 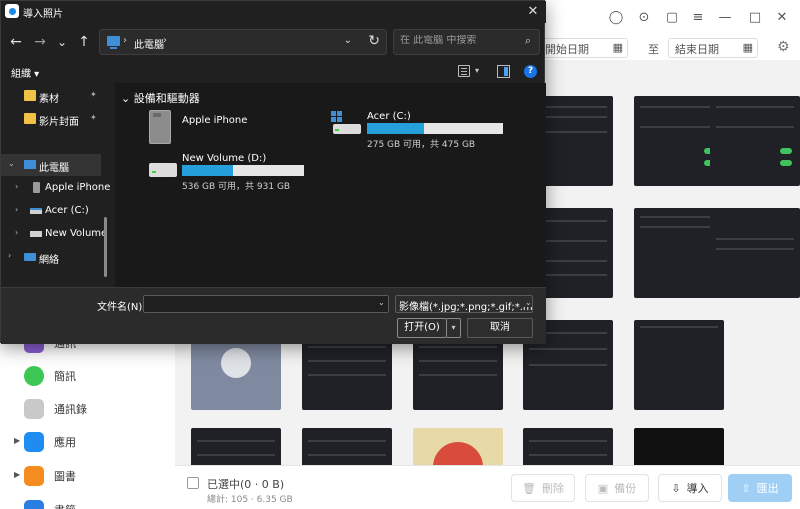 What do you see at coordinates (193, 483) in the screenshot?
I see `select-all-checkbox` at bounding box center [193, 483].